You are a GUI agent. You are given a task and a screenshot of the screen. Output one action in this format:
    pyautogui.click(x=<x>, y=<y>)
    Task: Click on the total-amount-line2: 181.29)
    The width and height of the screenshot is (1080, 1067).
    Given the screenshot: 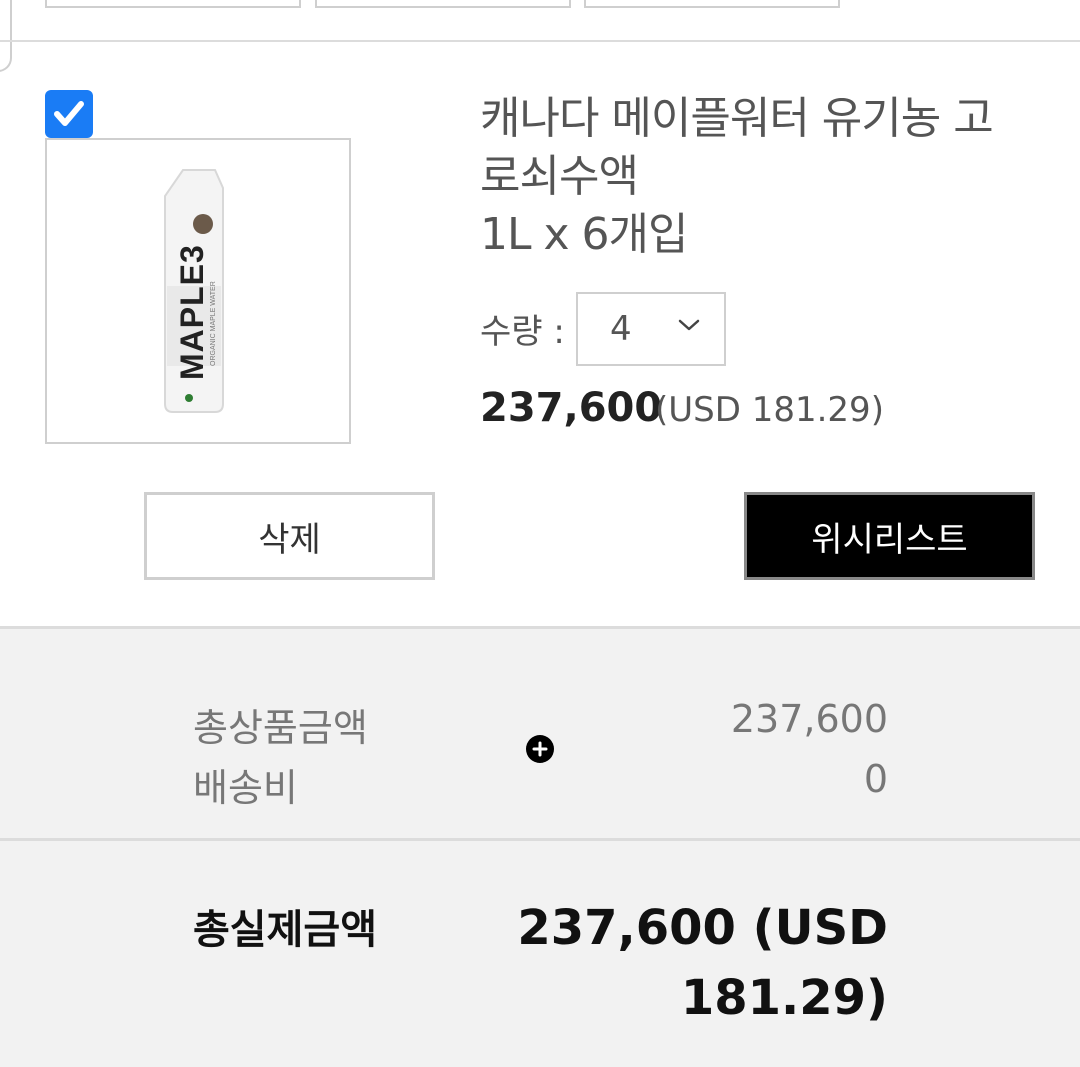 What is the action you would take?
    pyautogui.click(x=784, y=998)
    